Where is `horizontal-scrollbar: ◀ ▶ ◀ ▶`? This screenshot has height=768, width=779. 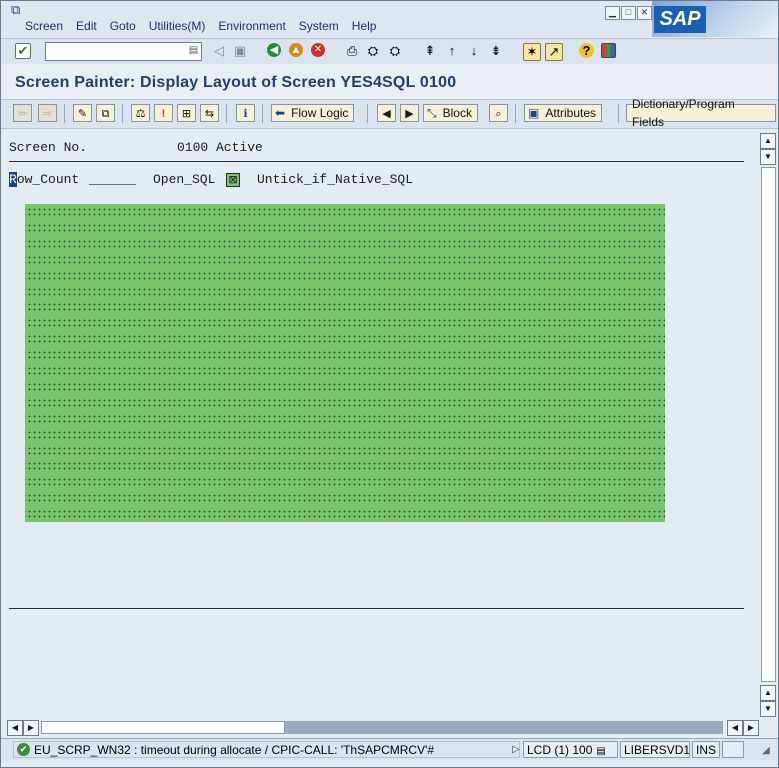 horizontal-scrollbar: ◀ ▶ ◀ ▶ is located at coordinates (389, 727).